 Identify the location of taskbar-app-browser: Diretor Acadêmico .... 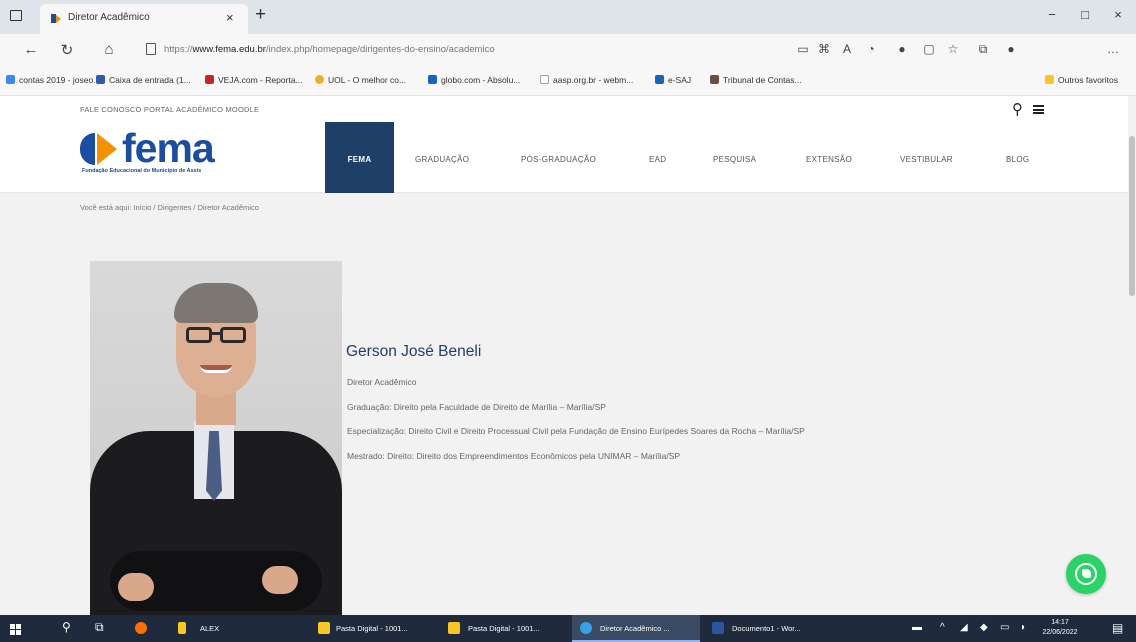
(636, 628).